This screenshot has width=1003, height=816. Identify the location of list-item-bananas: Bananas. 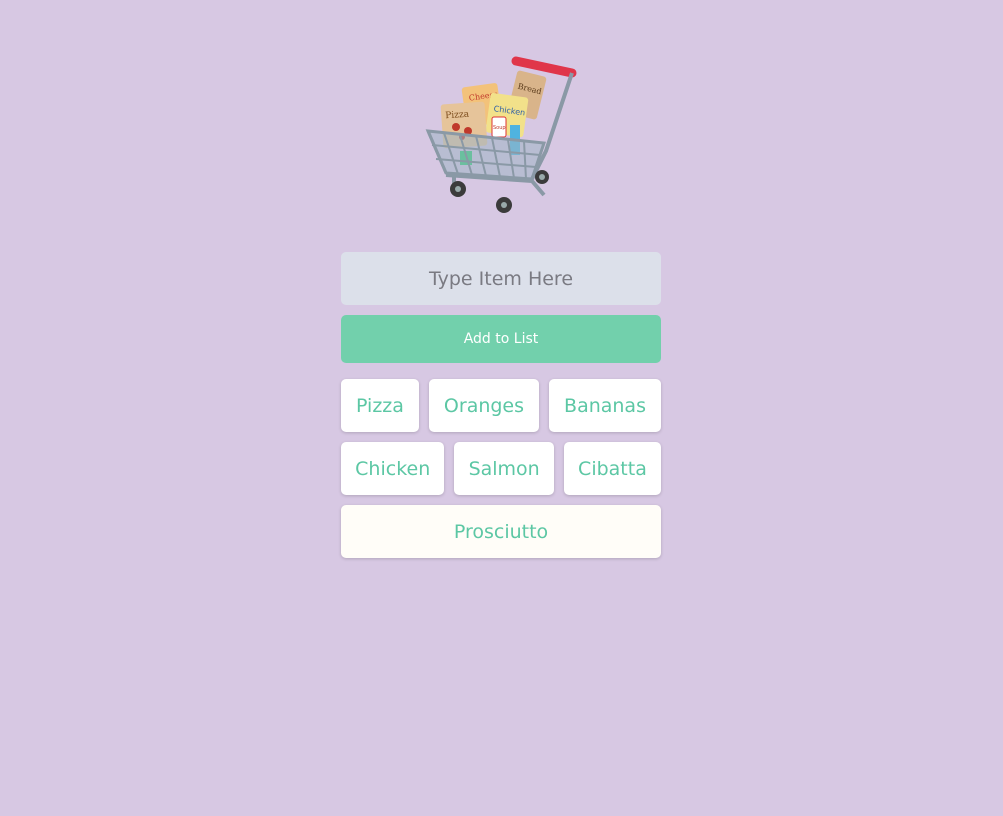
(605, 405).